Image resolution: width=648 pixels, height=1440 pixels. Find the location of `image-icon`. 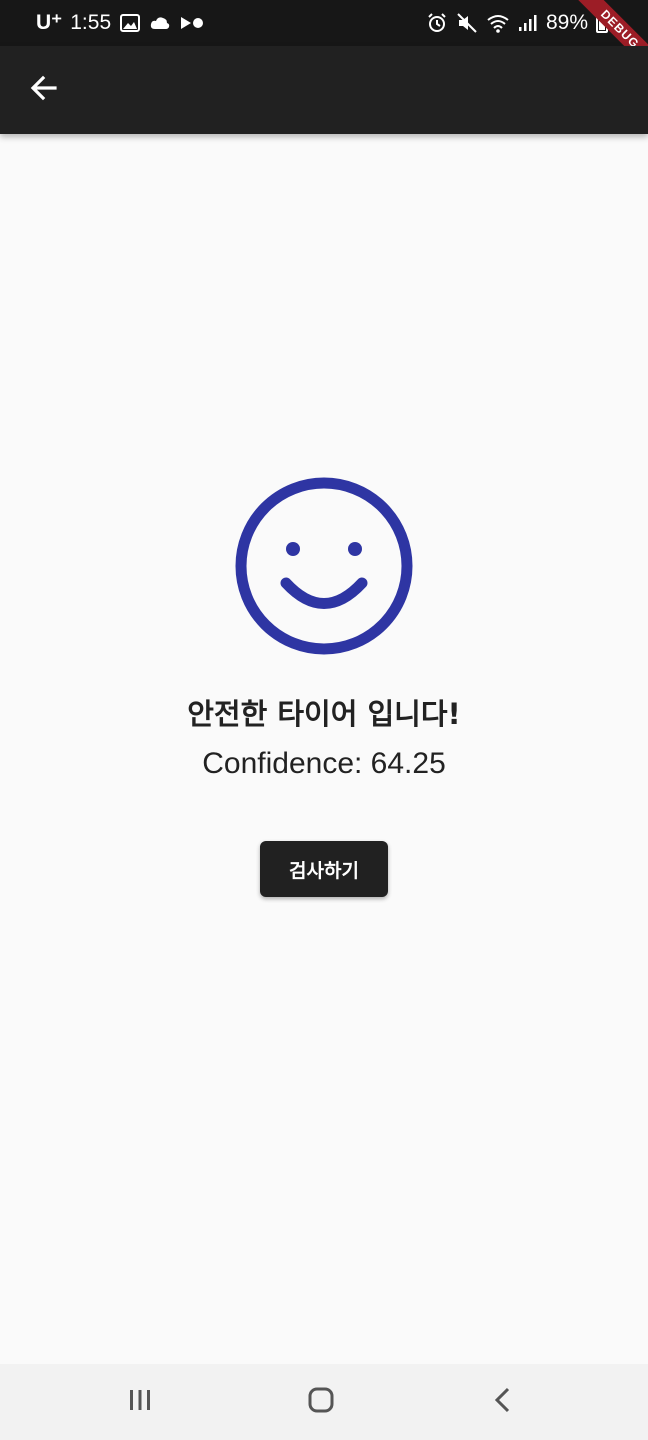

image-icon is located at coordinates (130, 23).